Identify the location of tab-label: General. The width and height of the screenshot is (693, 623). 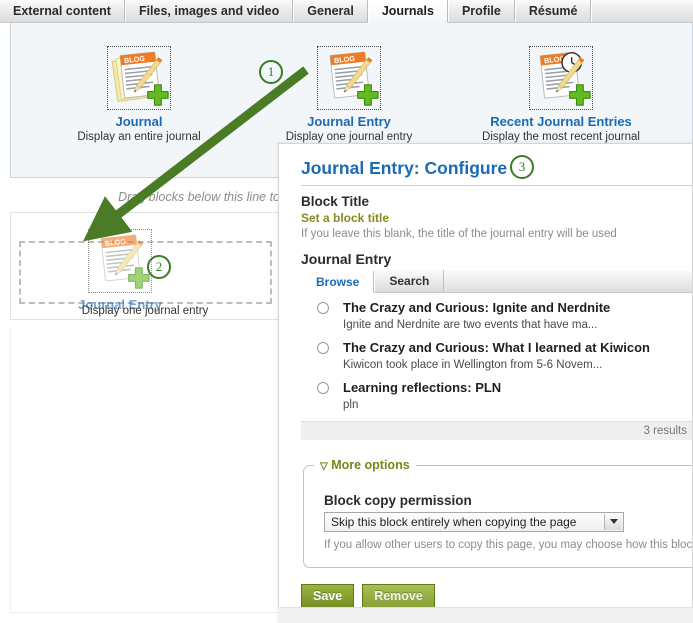
(330, 11).